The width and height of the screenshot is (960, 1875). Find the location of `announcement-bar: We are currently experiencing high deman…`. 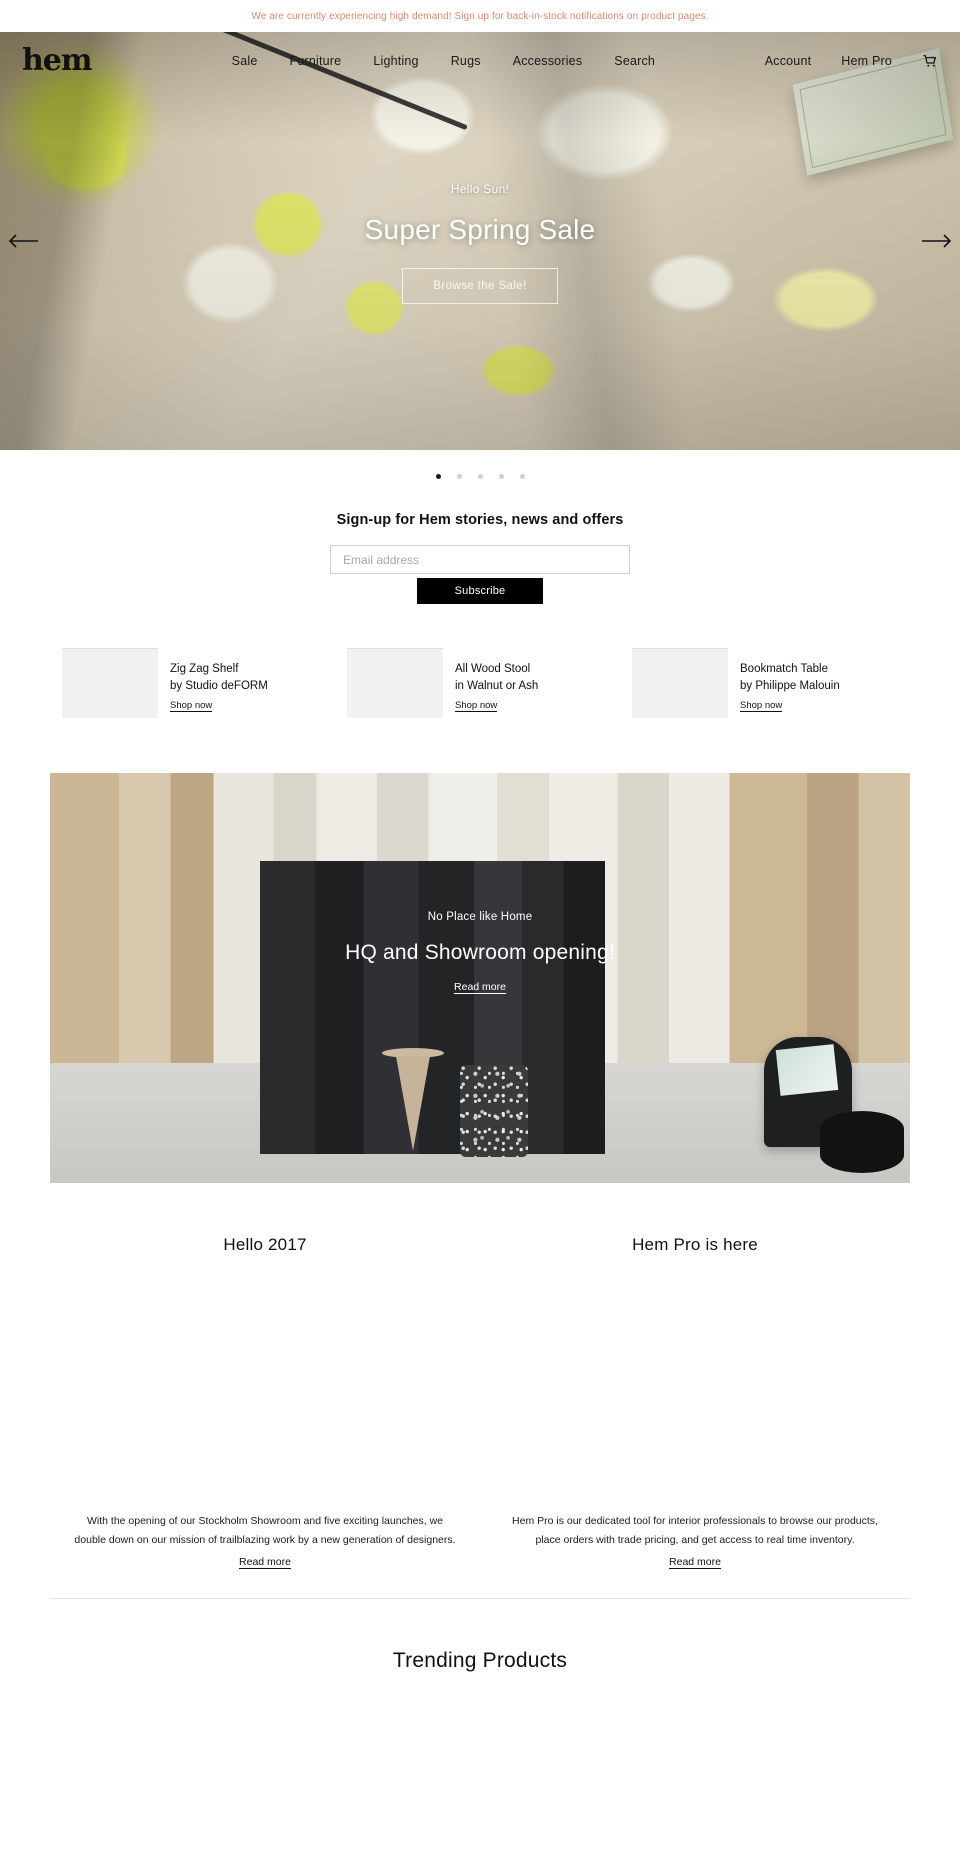

announcement-bar: We are currently experiencing high deman… is located at coordinates (480, 16).